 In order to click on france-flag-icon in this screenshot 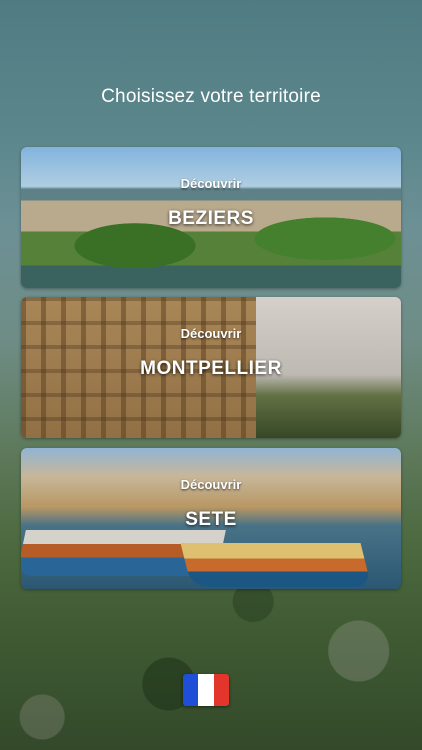, I will do `click(206, 690)`.